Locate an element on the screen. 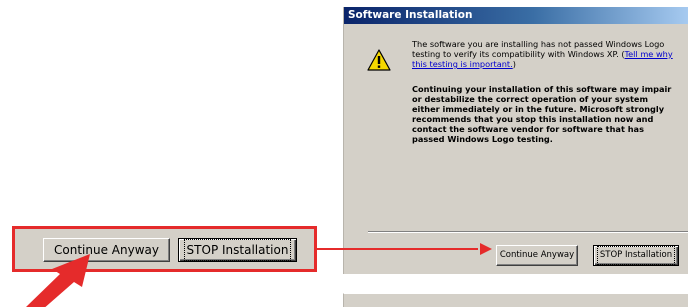 Image resolution: width=688 pixels, height=307 pixels. dialog-title: Software Installation is located at coordinates (516, 15).